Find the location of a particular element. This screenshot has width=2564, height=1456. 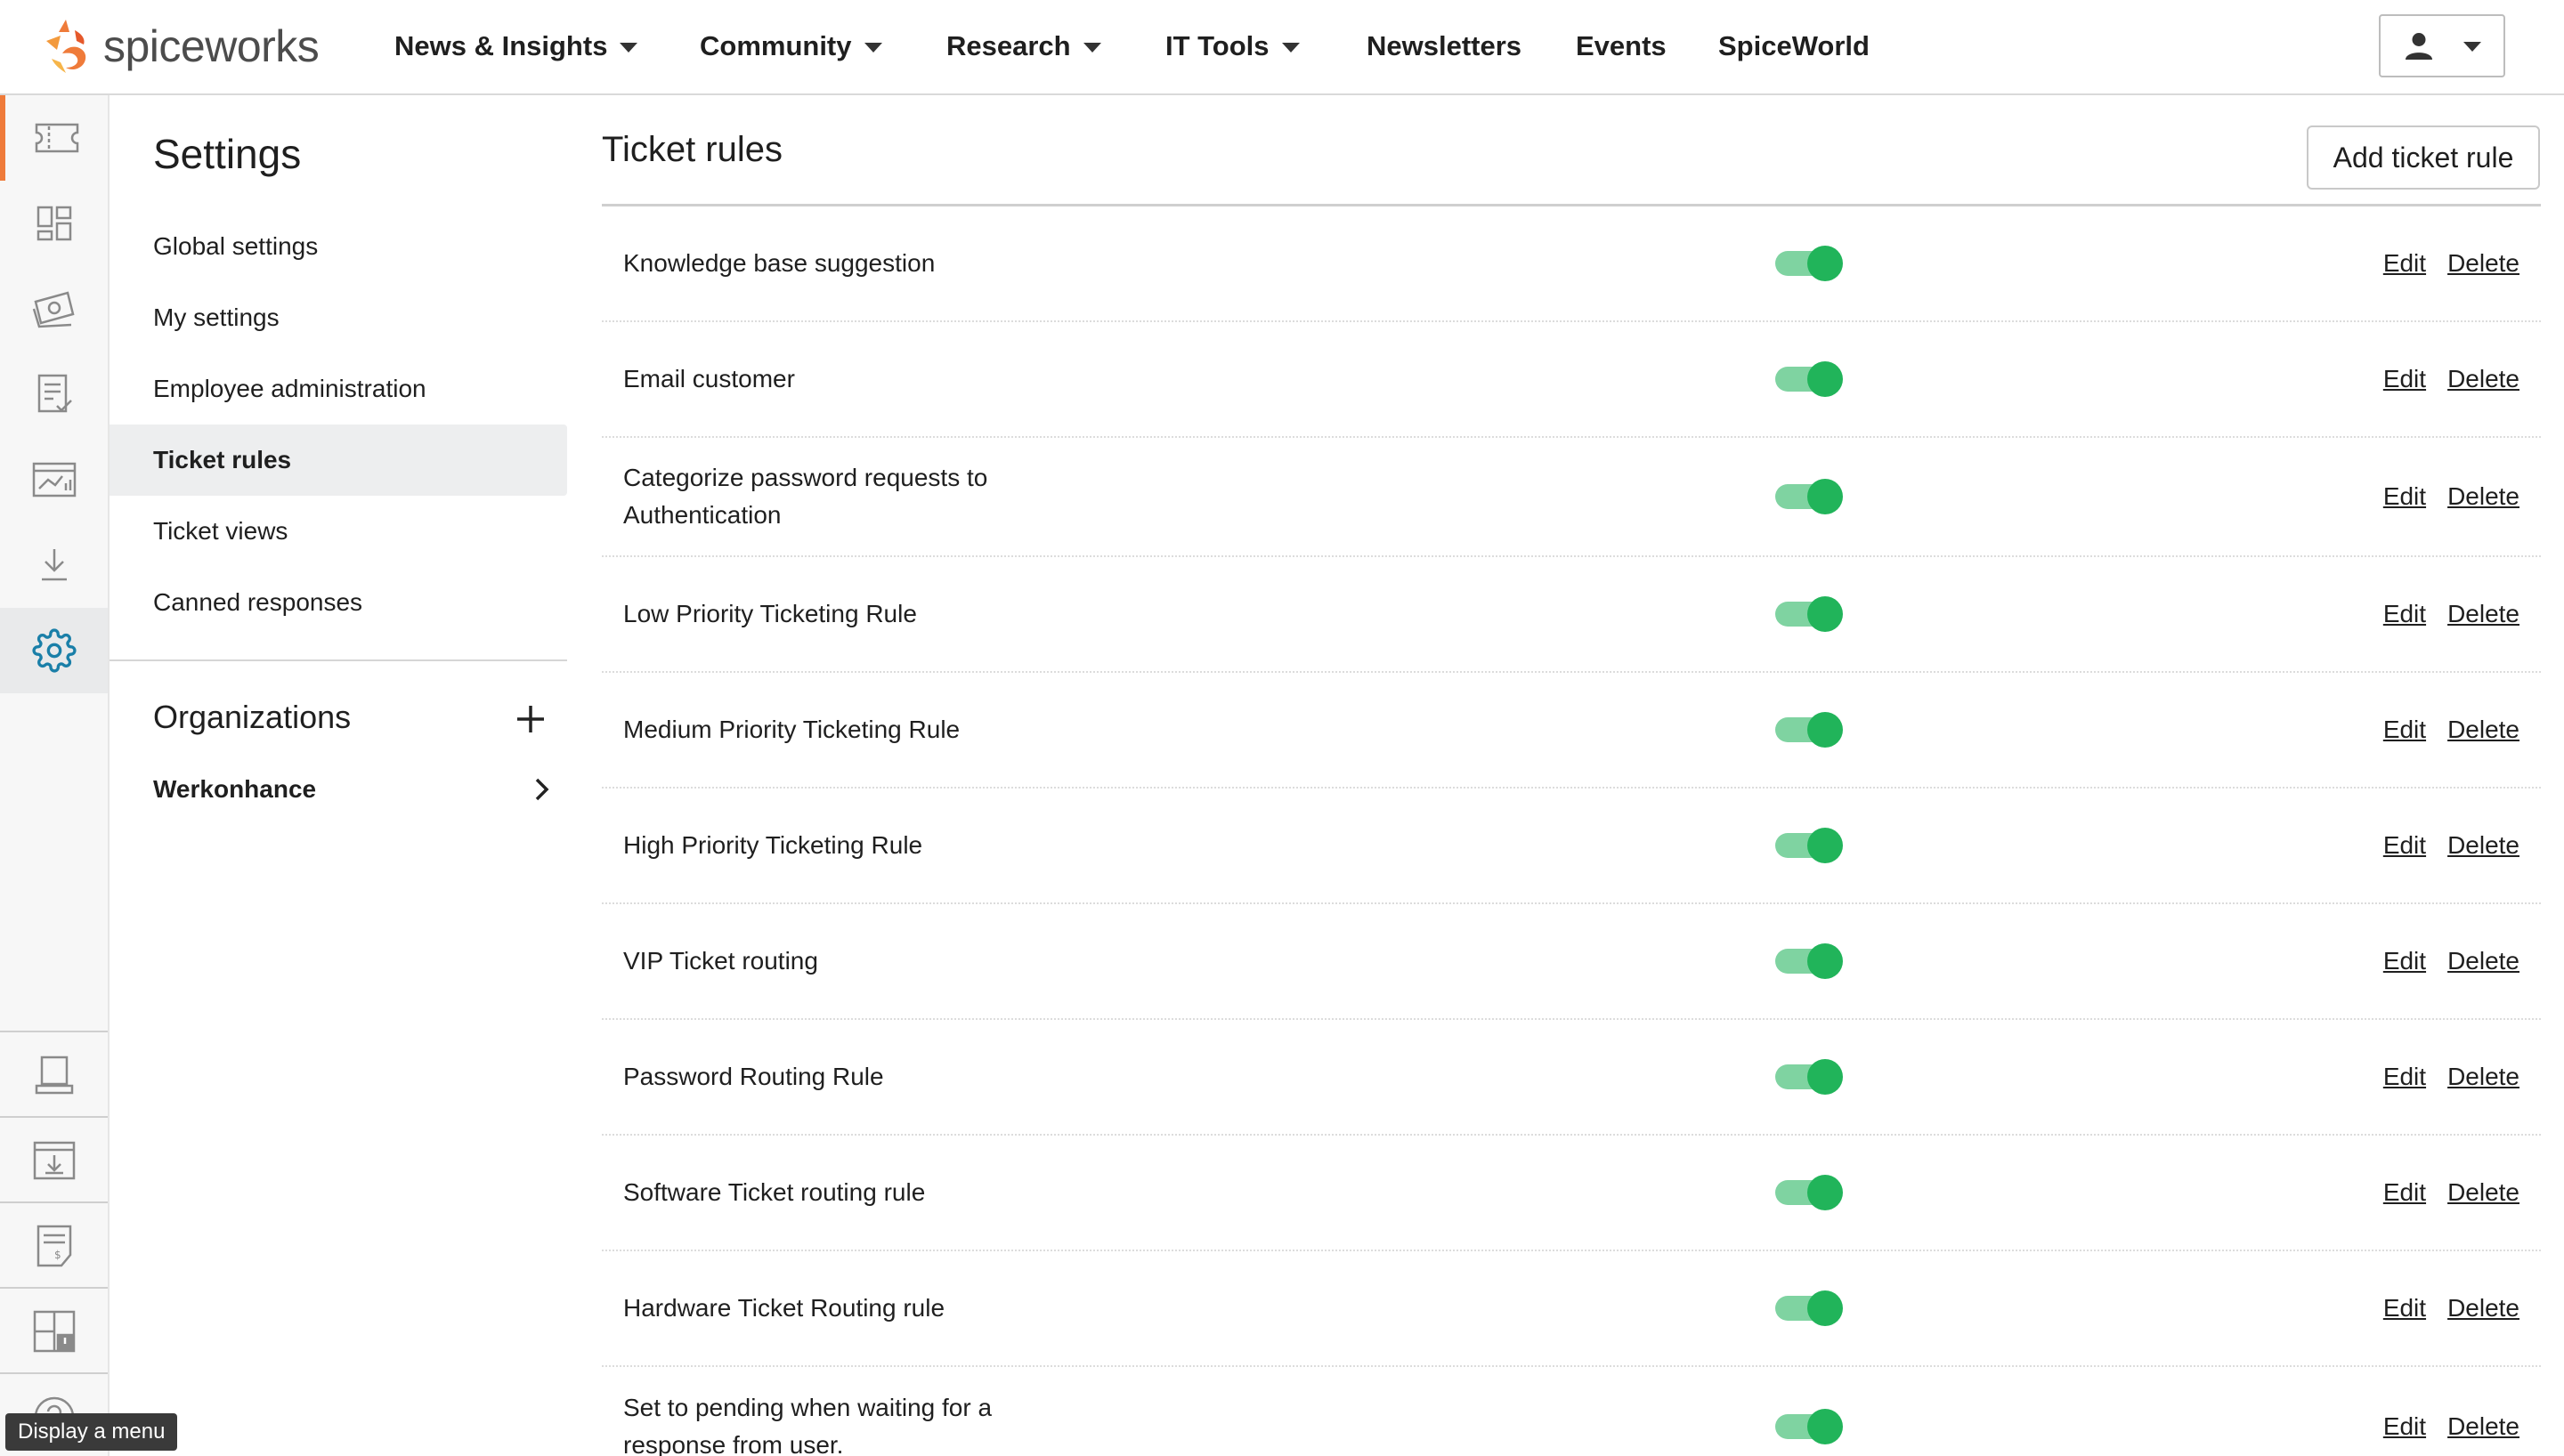

rail-downloads is located at coordinates (54, 565).